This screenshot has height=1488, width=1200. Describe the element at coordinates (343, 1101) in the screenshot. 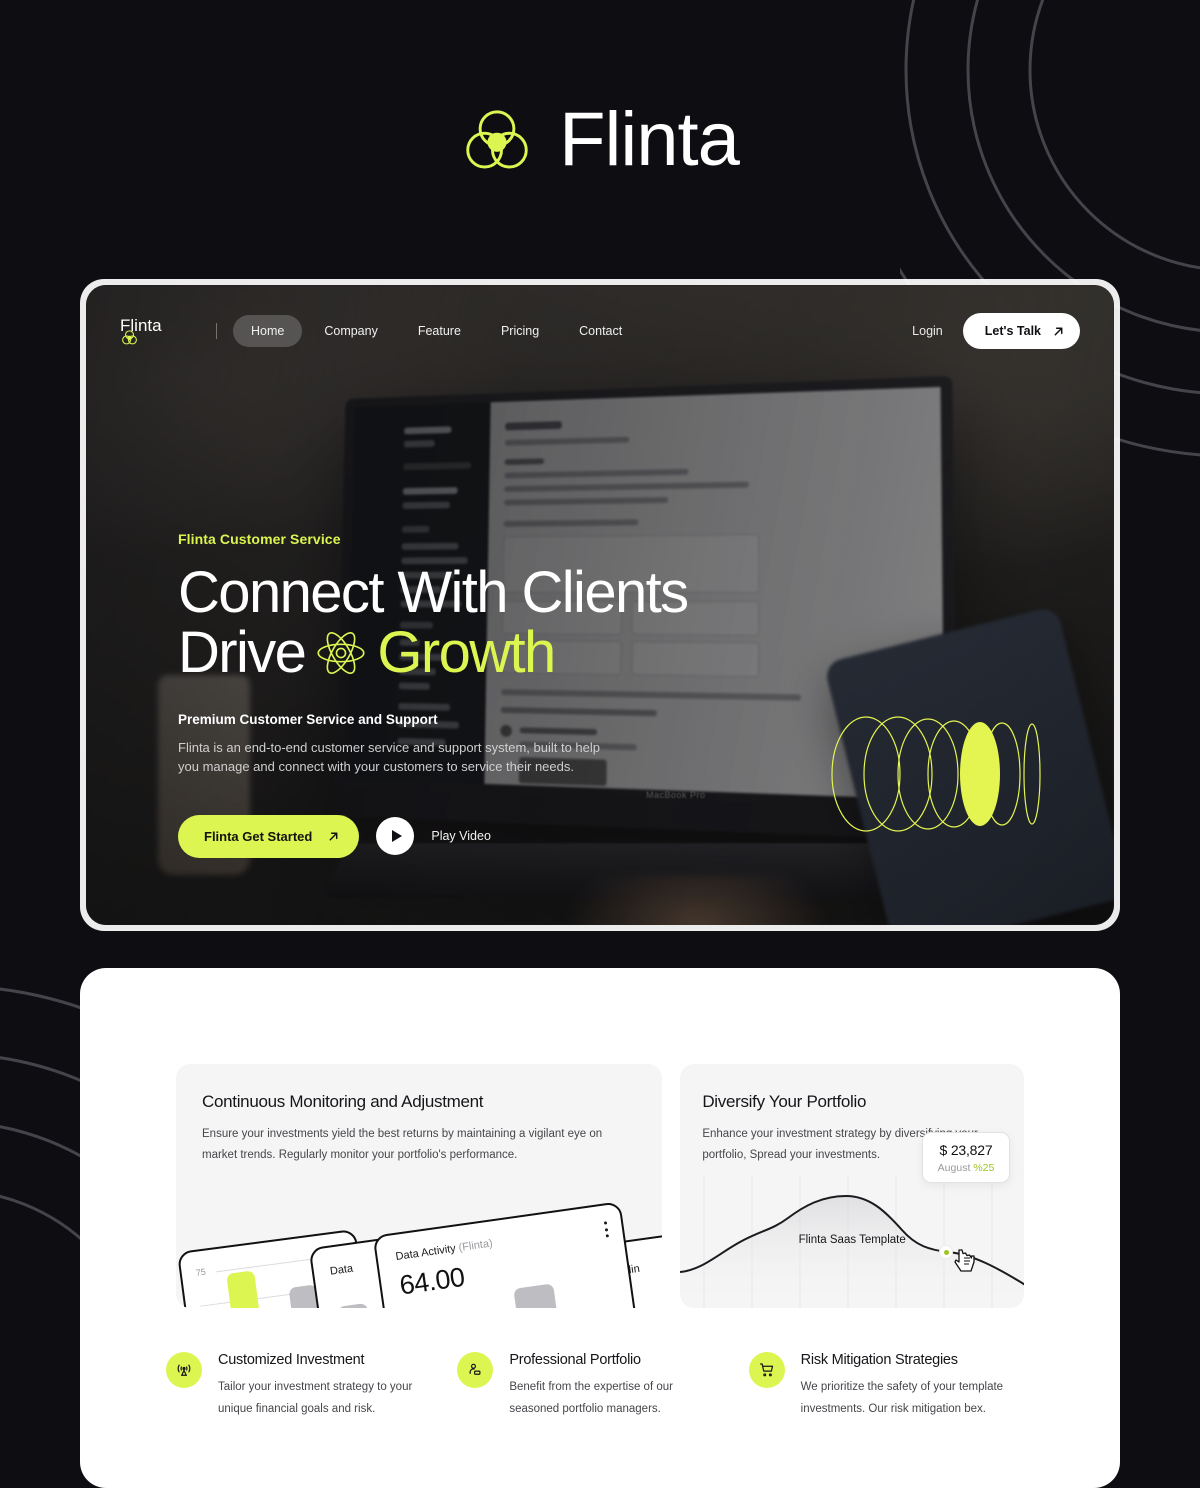

I see `card-title: Continuous Monitoring and Adjustment` at that location.